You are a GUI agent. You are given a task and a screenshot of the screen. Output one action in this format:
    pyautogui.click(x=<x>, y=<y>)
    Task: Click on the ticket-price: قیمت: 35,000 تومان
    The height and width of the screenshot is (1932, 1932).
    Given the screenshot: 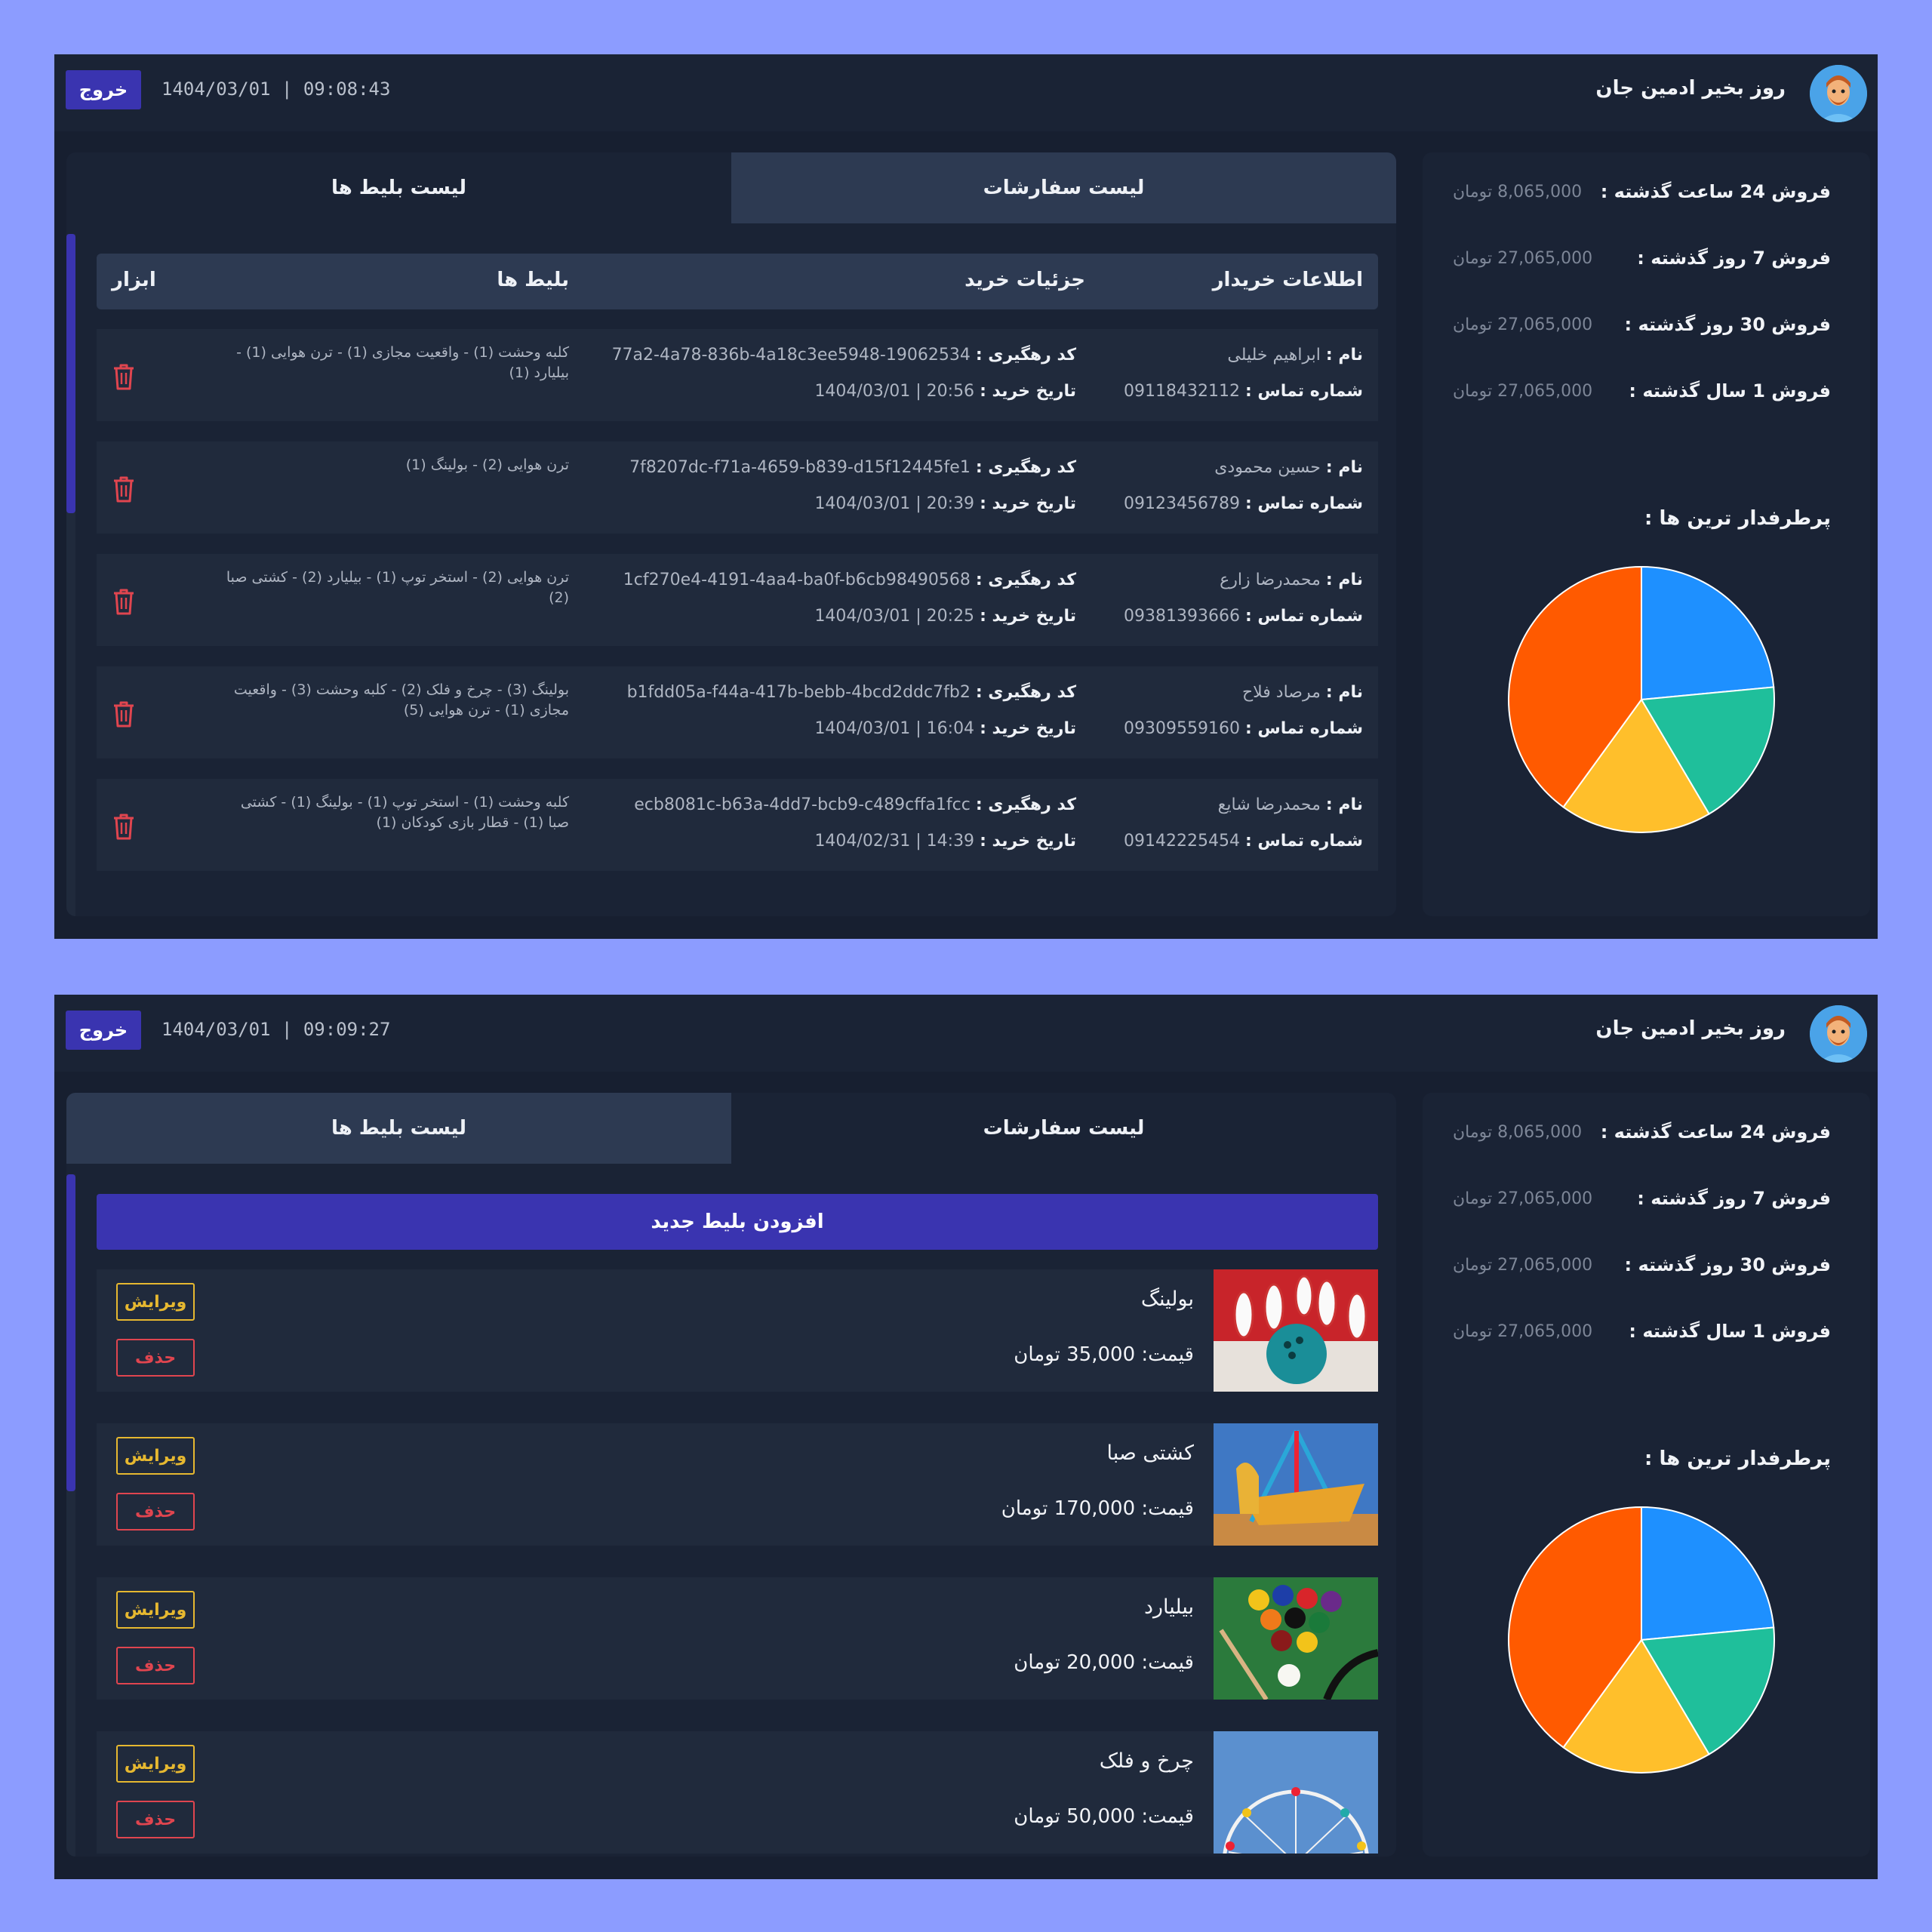 What is the action you would take?
    pyautogui.click(x=1104, y=1354)
    